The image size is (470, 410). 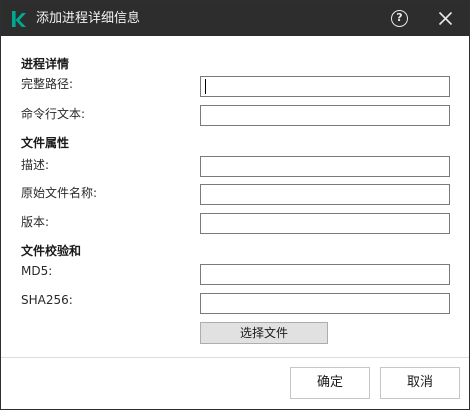 I want to click on command-line-label: 命令行文本:, so click(x=53, y=114).